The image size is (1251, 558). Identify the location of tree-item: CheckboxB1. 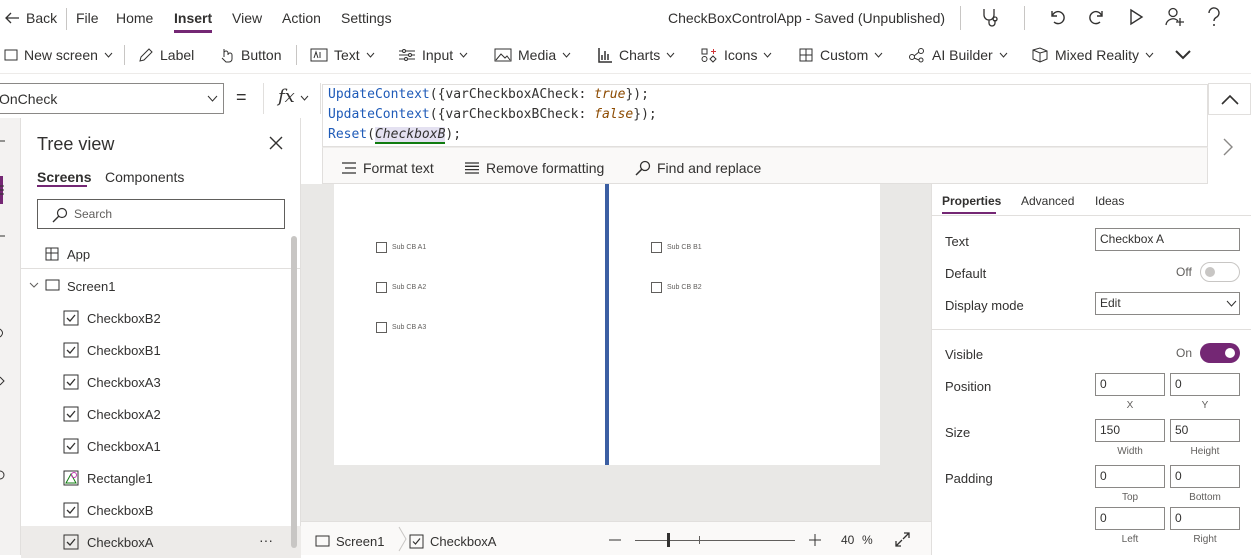
(161, 350).